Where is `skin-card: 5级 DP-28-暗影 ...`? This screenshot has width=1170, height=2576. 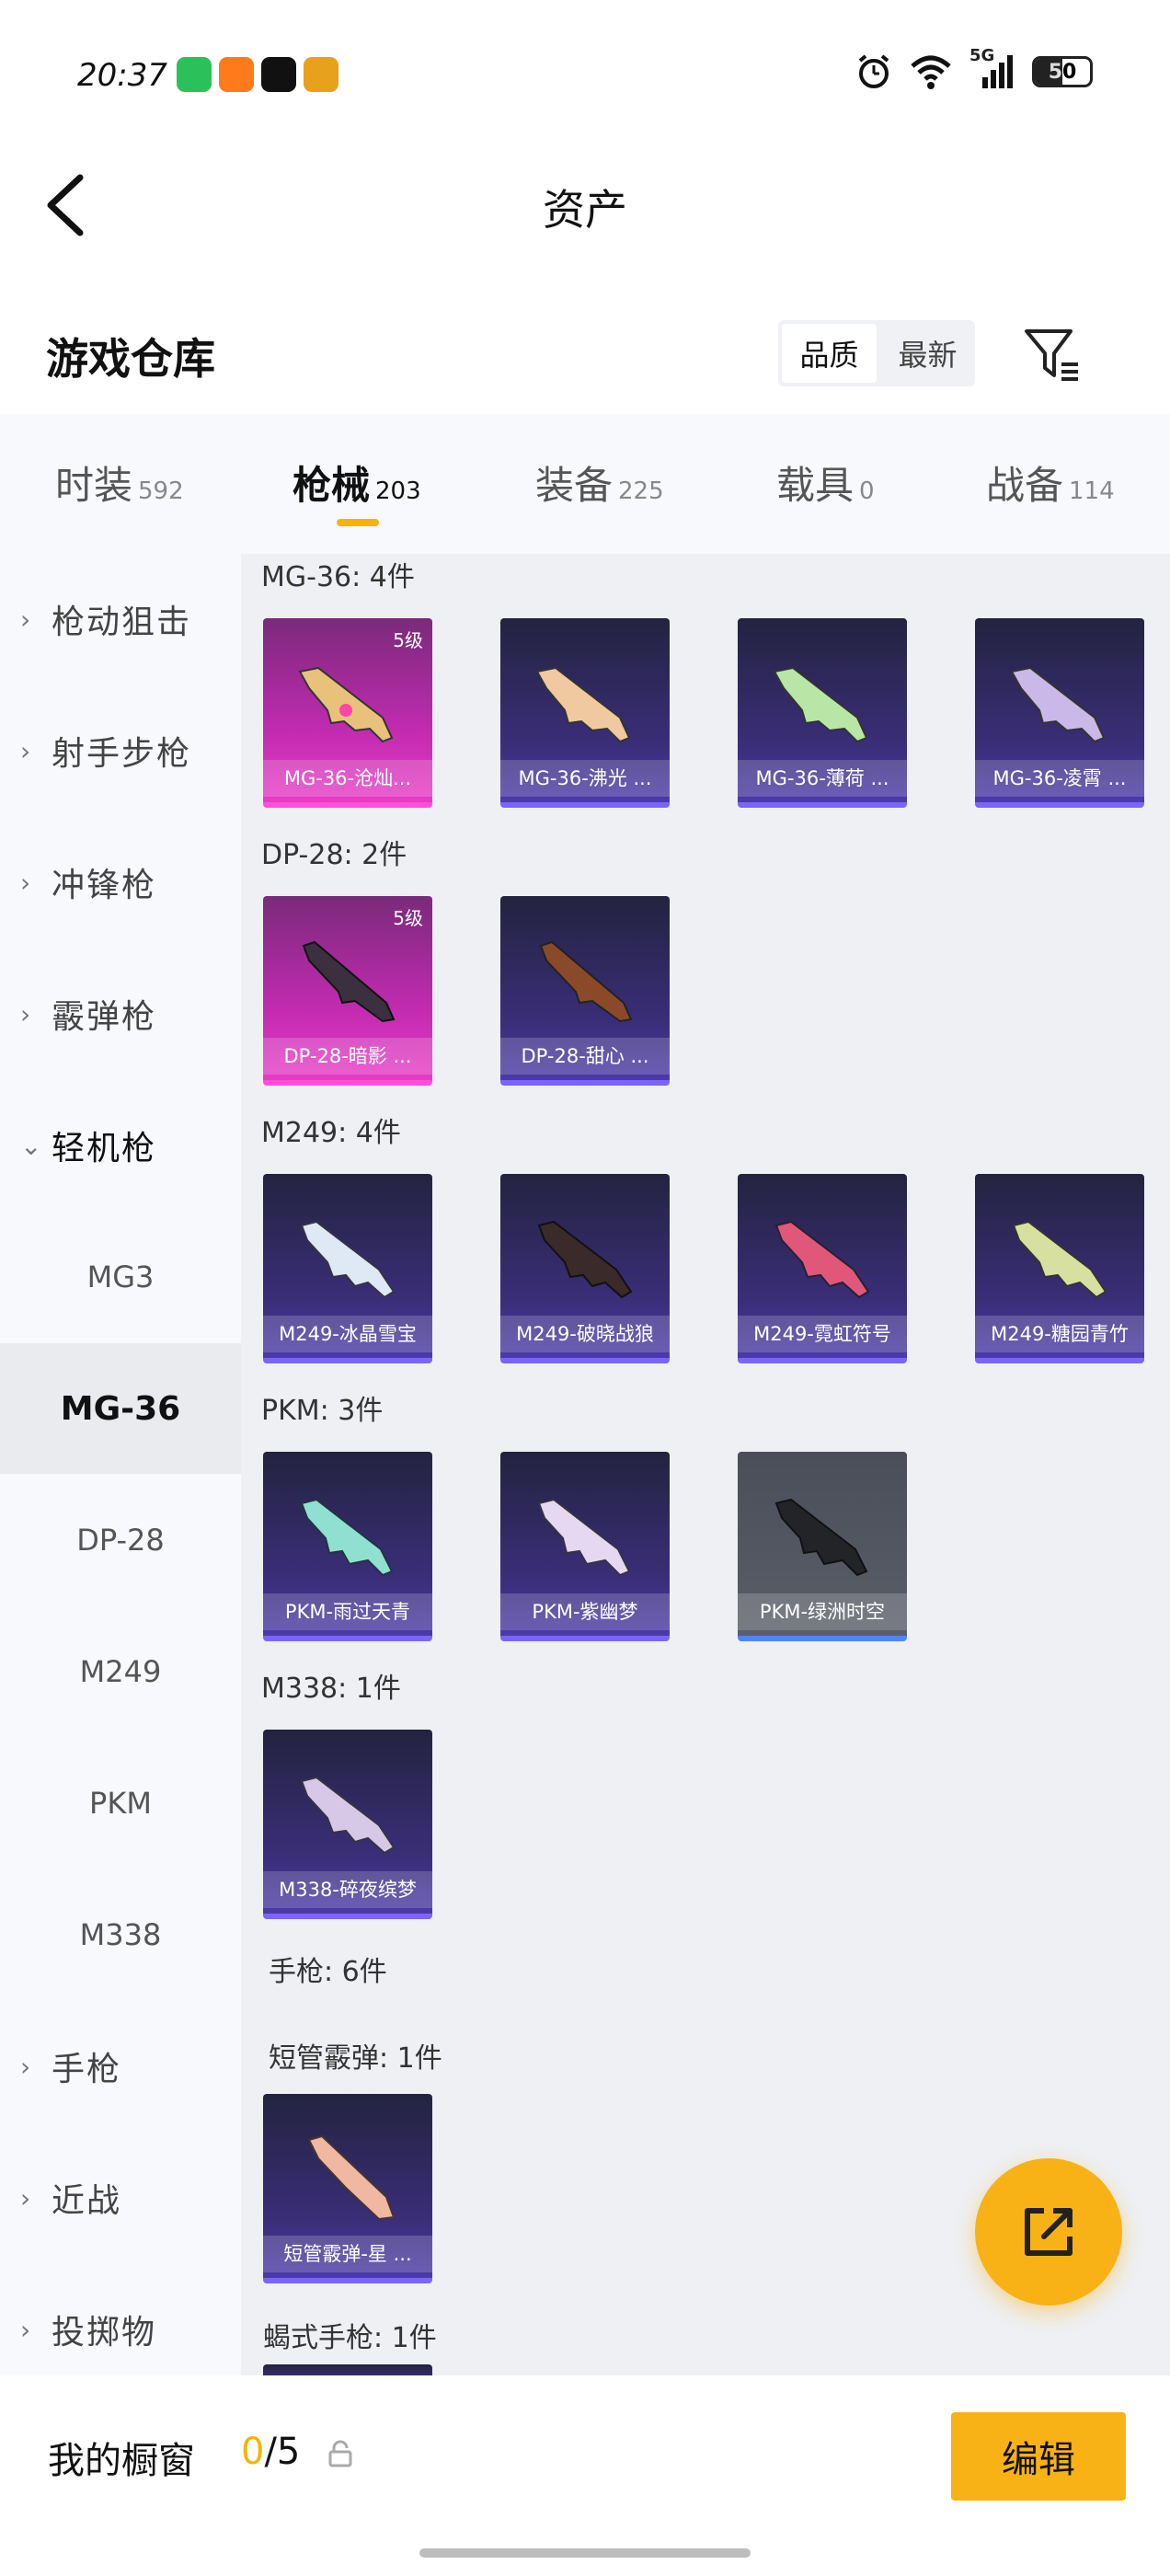 skin-card: 5级 DP-28-暗影 ... is located at coordinates (347, 991).